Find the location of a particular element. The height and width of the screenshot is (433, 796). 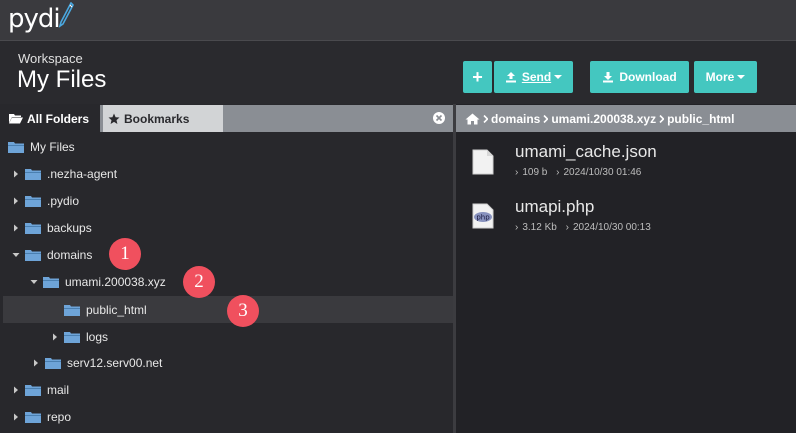

tree-item-serv12: serv12.serv00.net is located at coordinates (228, 362).